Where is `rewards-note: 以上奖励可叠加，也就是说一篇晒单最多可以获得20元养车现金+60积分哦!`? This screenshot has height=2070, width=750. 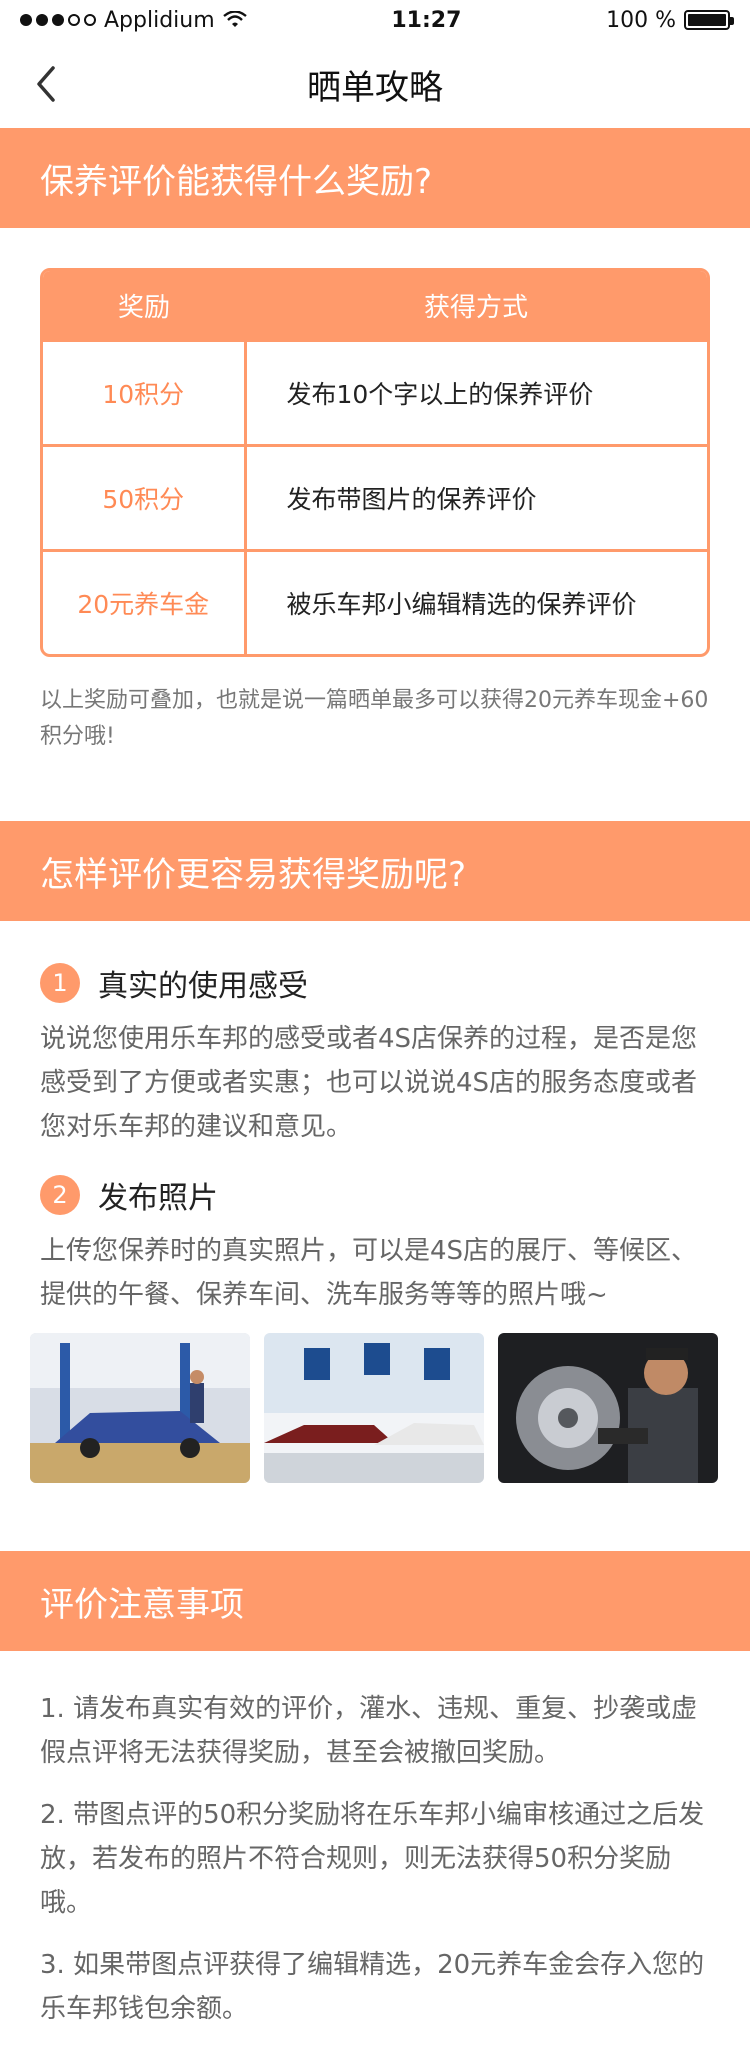 rewards-note: 以上奖励可叠加，也就是说一篇晒单最多可以获得20元养车现金+60积分哦! is located at coordinates (374, 718).